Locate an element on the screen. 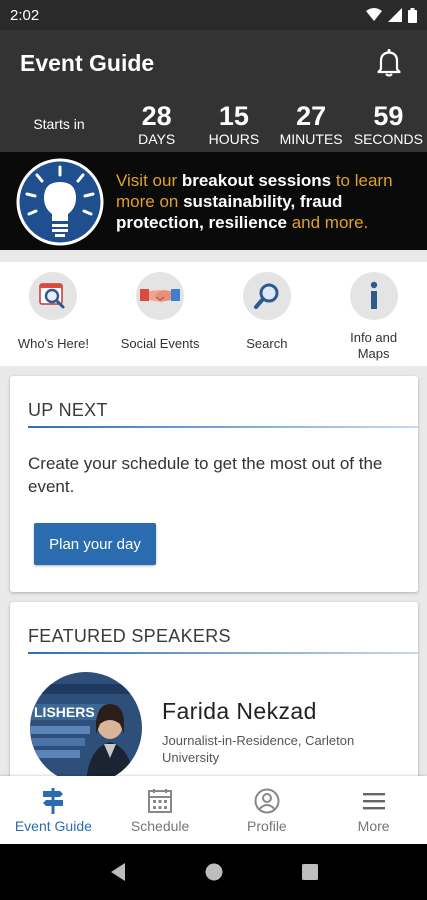  countdown-value: 15 is located at coordinates (233, 116).